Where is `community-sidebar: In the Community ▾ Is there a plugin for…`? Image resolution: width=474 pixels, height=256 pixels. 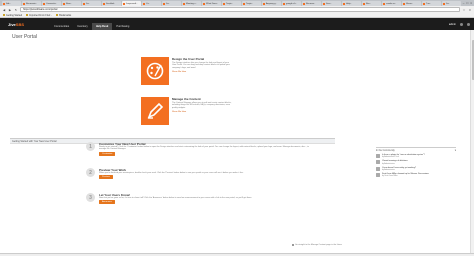
community-sidebar: In the Community ▾ Is there a plugin for… is located at coordinates (416, 169).